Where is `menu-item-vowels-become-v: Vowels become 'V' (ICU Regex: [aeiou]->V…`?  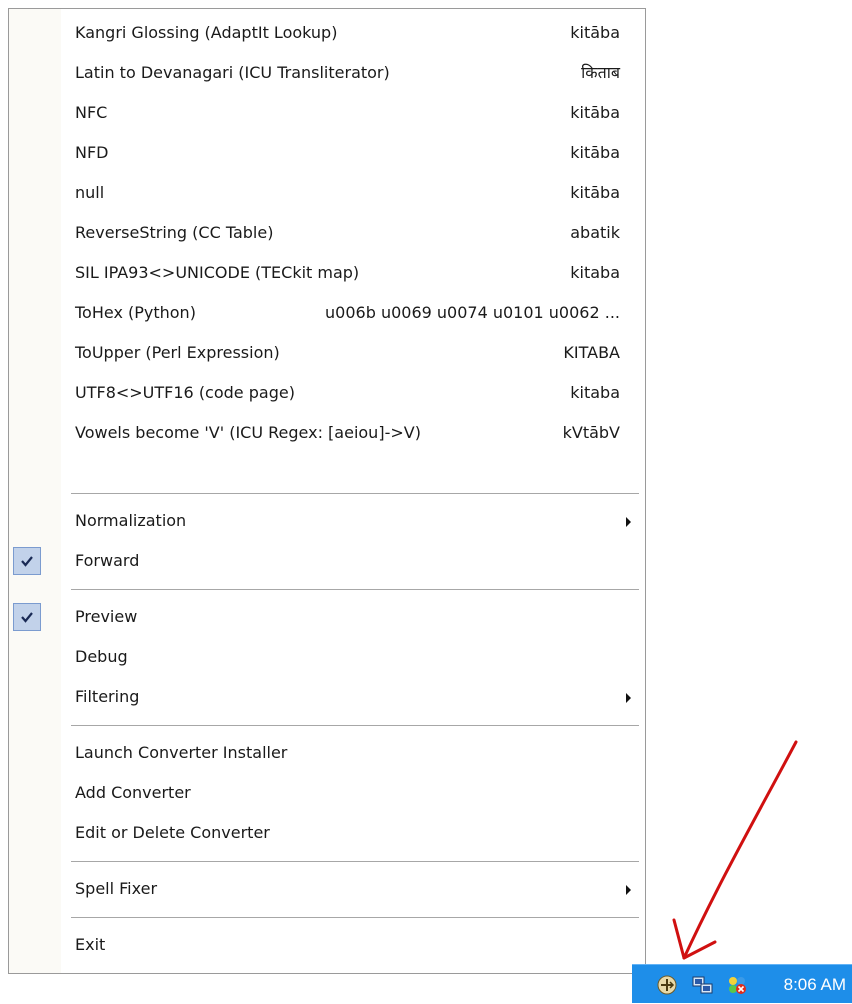 menu-item-vowels-become-v: Vowels become 'V' (ICU Regex: [aeiou]->V… is located at coordinates (327, 433).